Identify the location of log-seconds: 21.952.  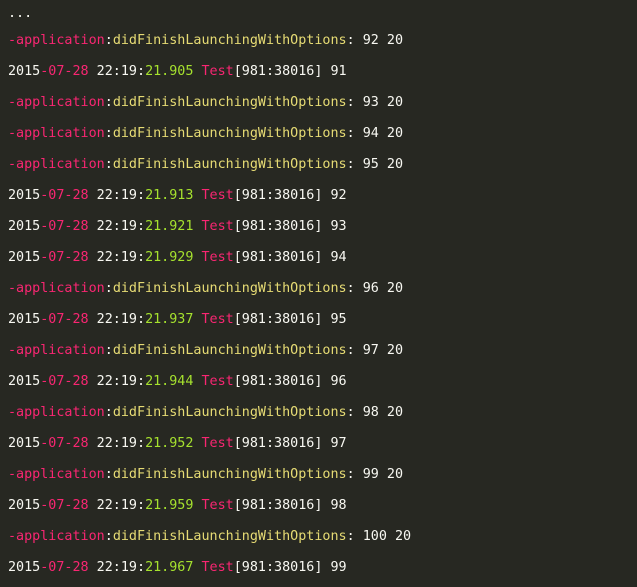
(169, 443).